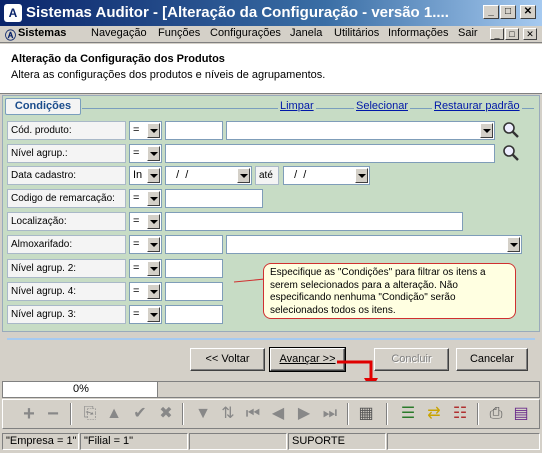  What do you see at coordinates (145, 175) in the screenshot?
I see `data-cadastro-operator: In` at bounding box center [145, 175].